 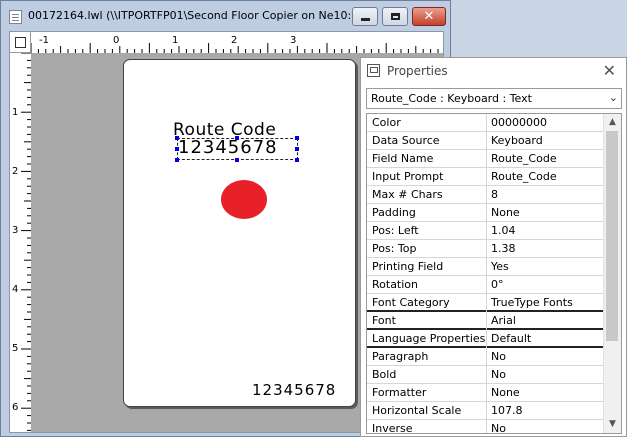 I want to click on h-ruler-label: 2, so click(x=234, y=40).